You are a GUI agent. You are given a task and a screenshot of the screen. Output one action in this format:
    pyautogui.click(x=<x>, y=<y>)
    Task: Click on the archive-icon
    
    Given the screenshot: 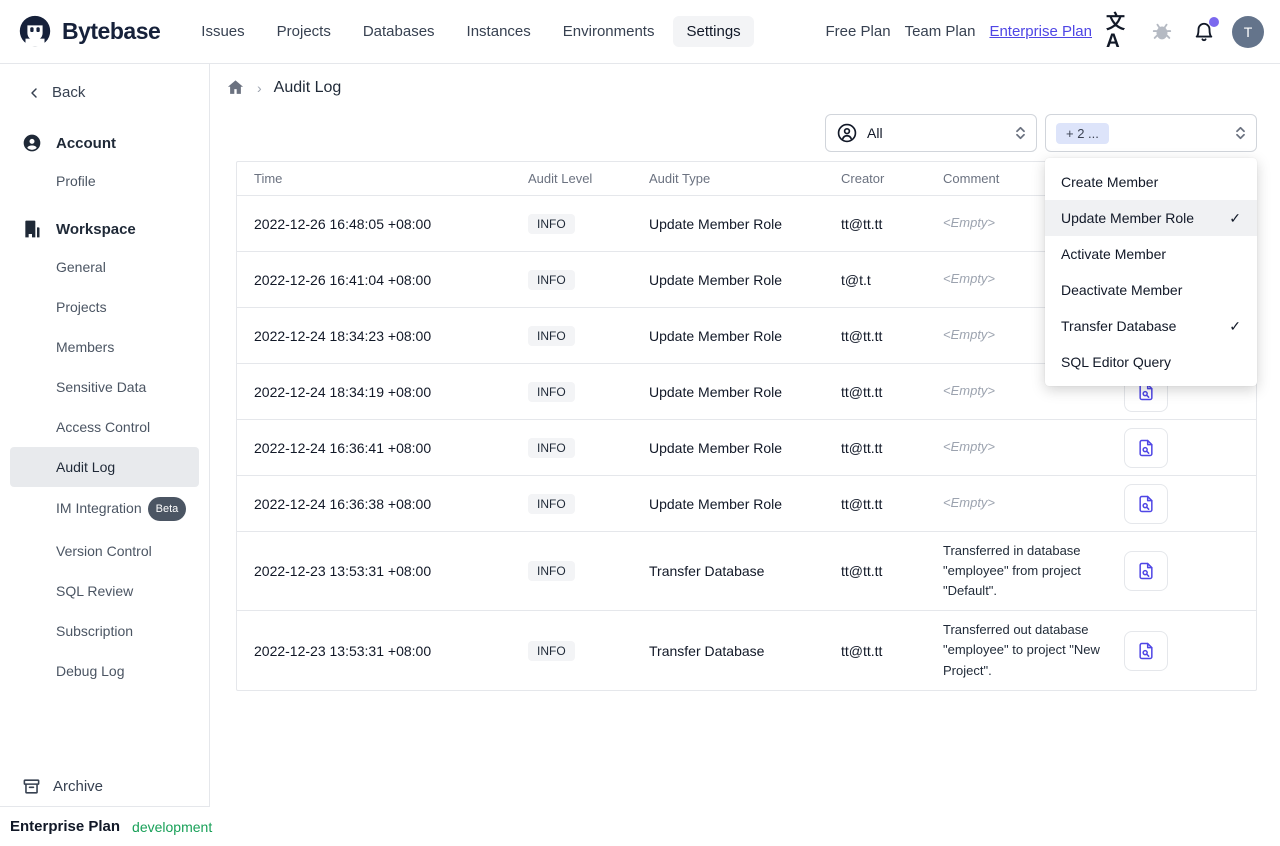 What is the action you would take?
    pyautogui.click(x=31, y=786)
    